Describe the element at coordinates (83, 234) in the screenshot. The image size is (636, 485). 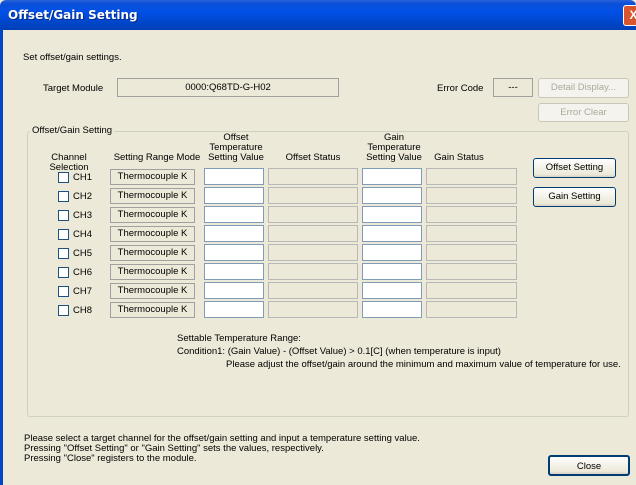
I see `channel-label: CH4` at that location.